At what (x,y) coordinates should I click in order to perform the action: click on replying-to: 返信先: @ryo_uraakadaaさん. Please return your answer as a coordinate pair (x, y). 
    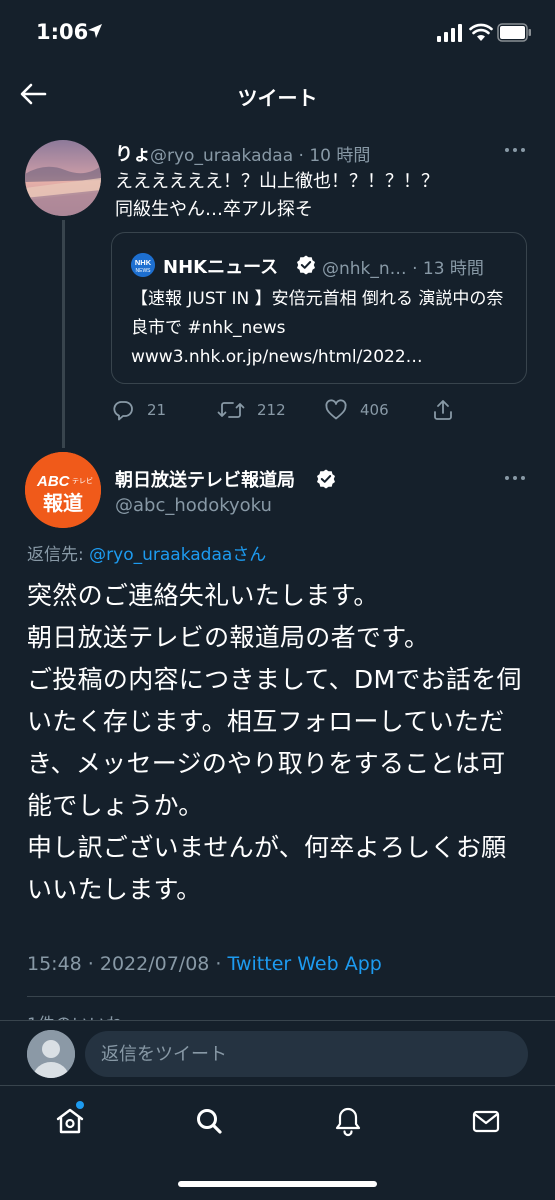
    Looking at the image, I should click on (146, 552).